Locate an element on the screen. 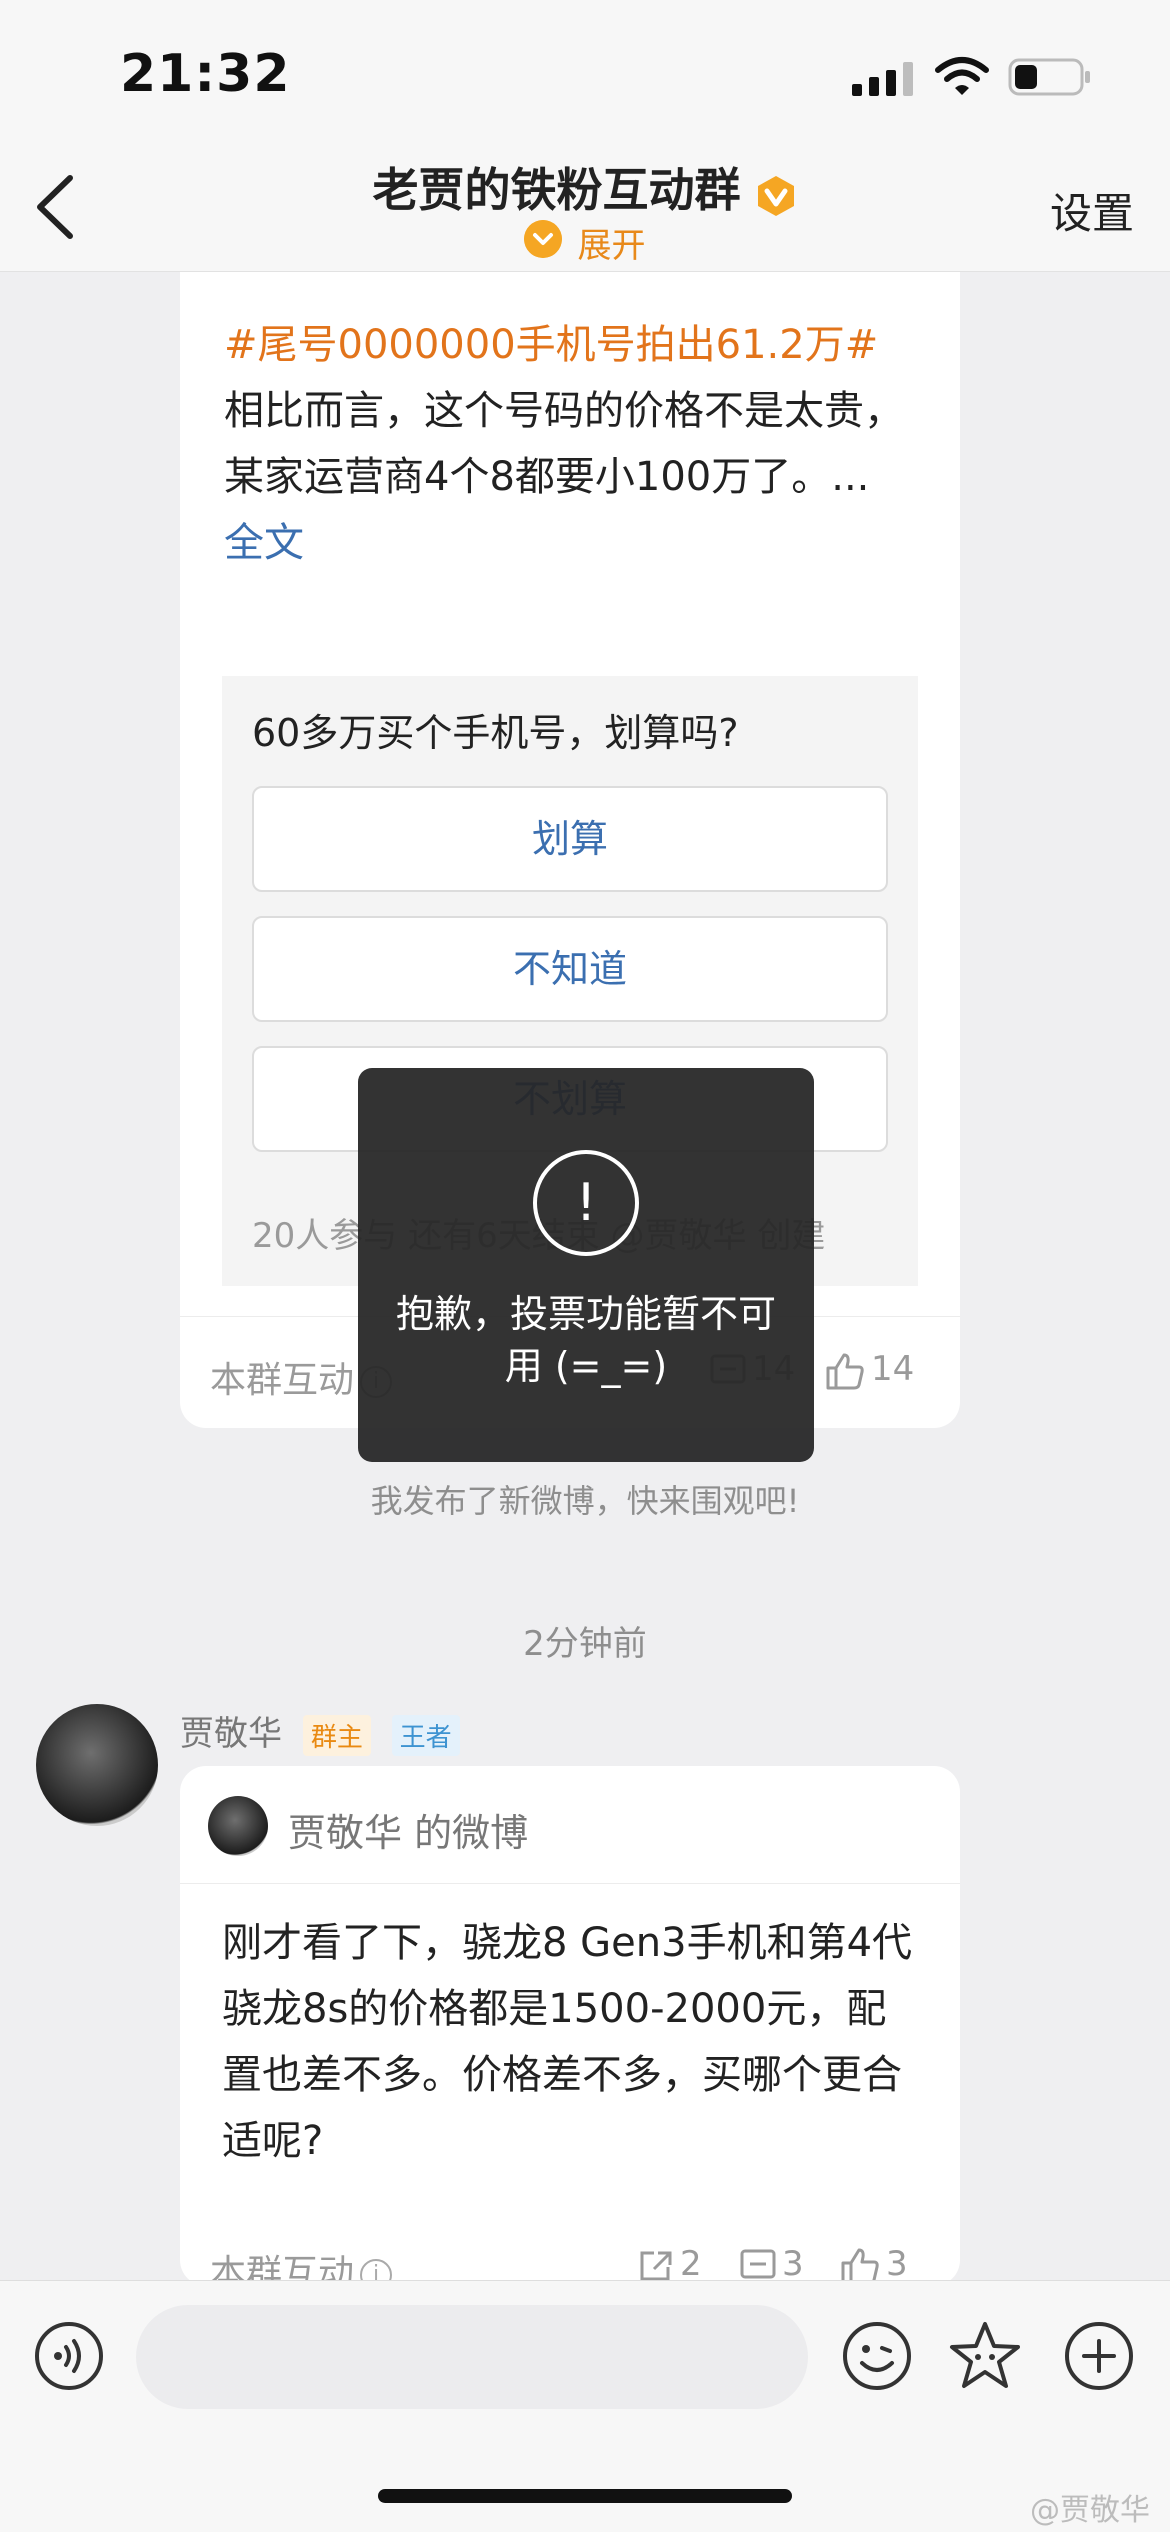 The image size is (1170, 2532). cellular-signal-icon is located at coordinates (882, 79).